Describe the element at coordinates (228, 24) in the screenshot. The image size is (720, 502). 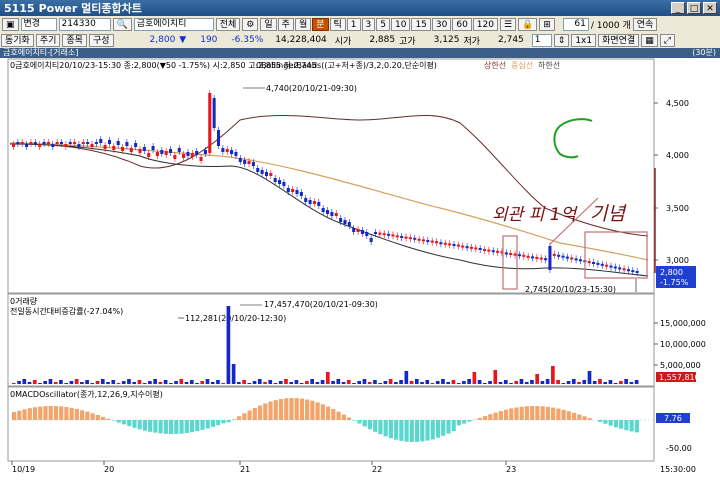
I see `all-button: 전체` at that location.